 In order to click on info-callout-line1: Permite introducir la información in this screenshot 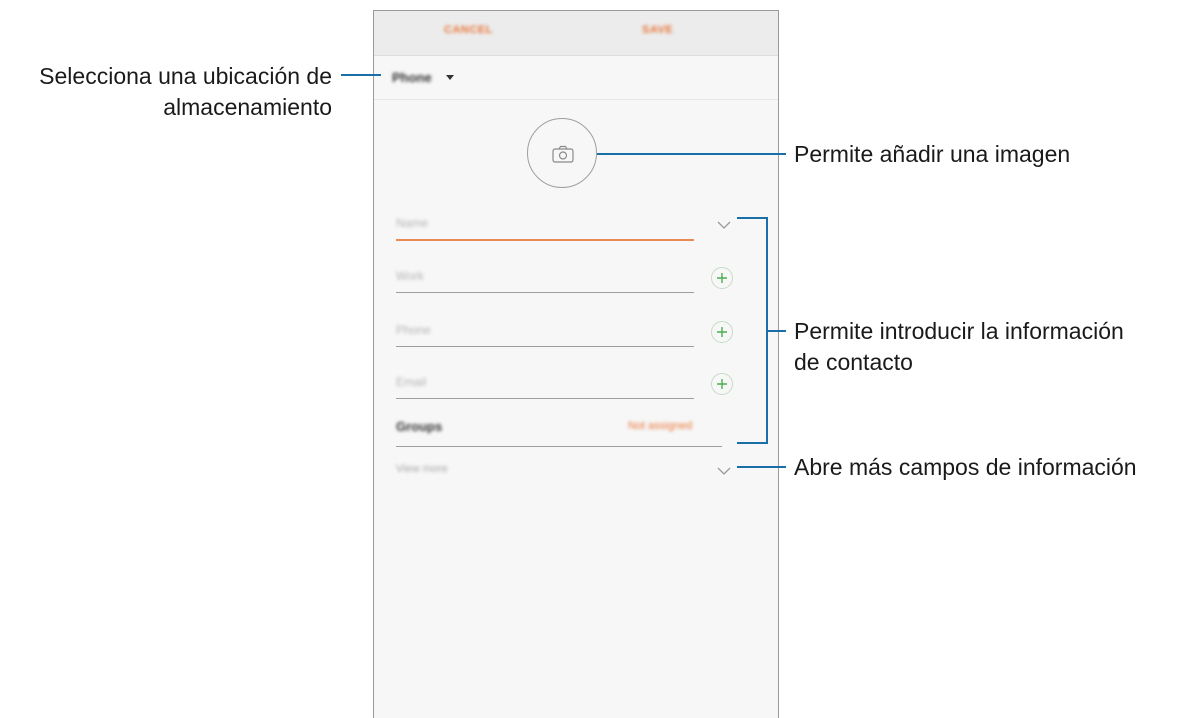, I will do `click(959, 331)`.